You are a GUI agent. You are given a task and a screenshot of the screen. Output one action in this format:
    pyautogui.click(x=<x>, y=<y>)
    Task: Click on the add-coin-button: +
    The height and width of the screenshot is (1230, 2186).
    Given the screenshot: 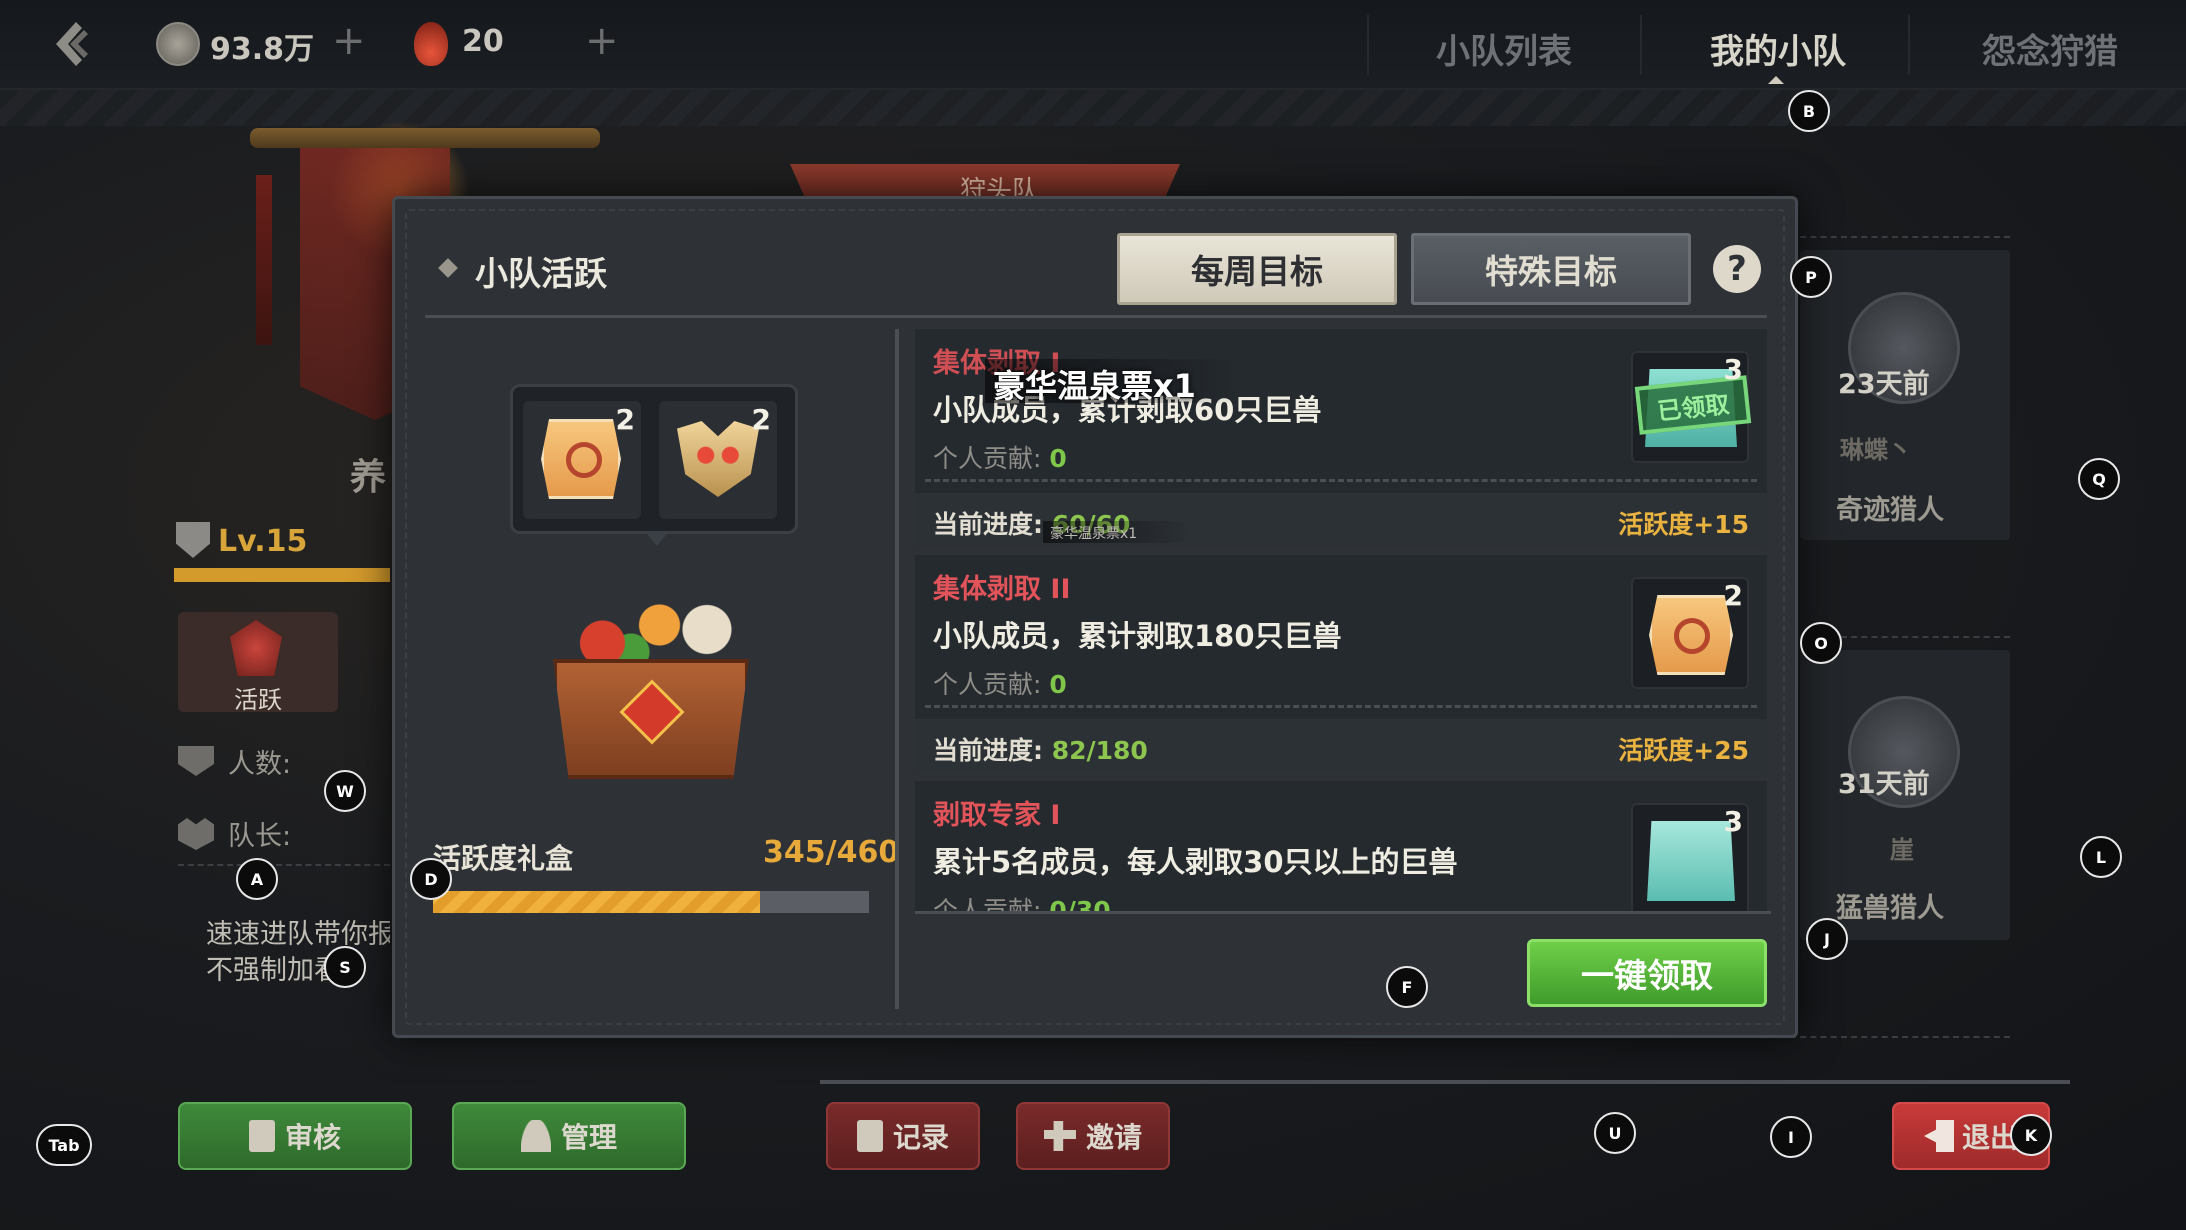 What is the action you would take?
    pyautogui.click(x=349, y=41)
    